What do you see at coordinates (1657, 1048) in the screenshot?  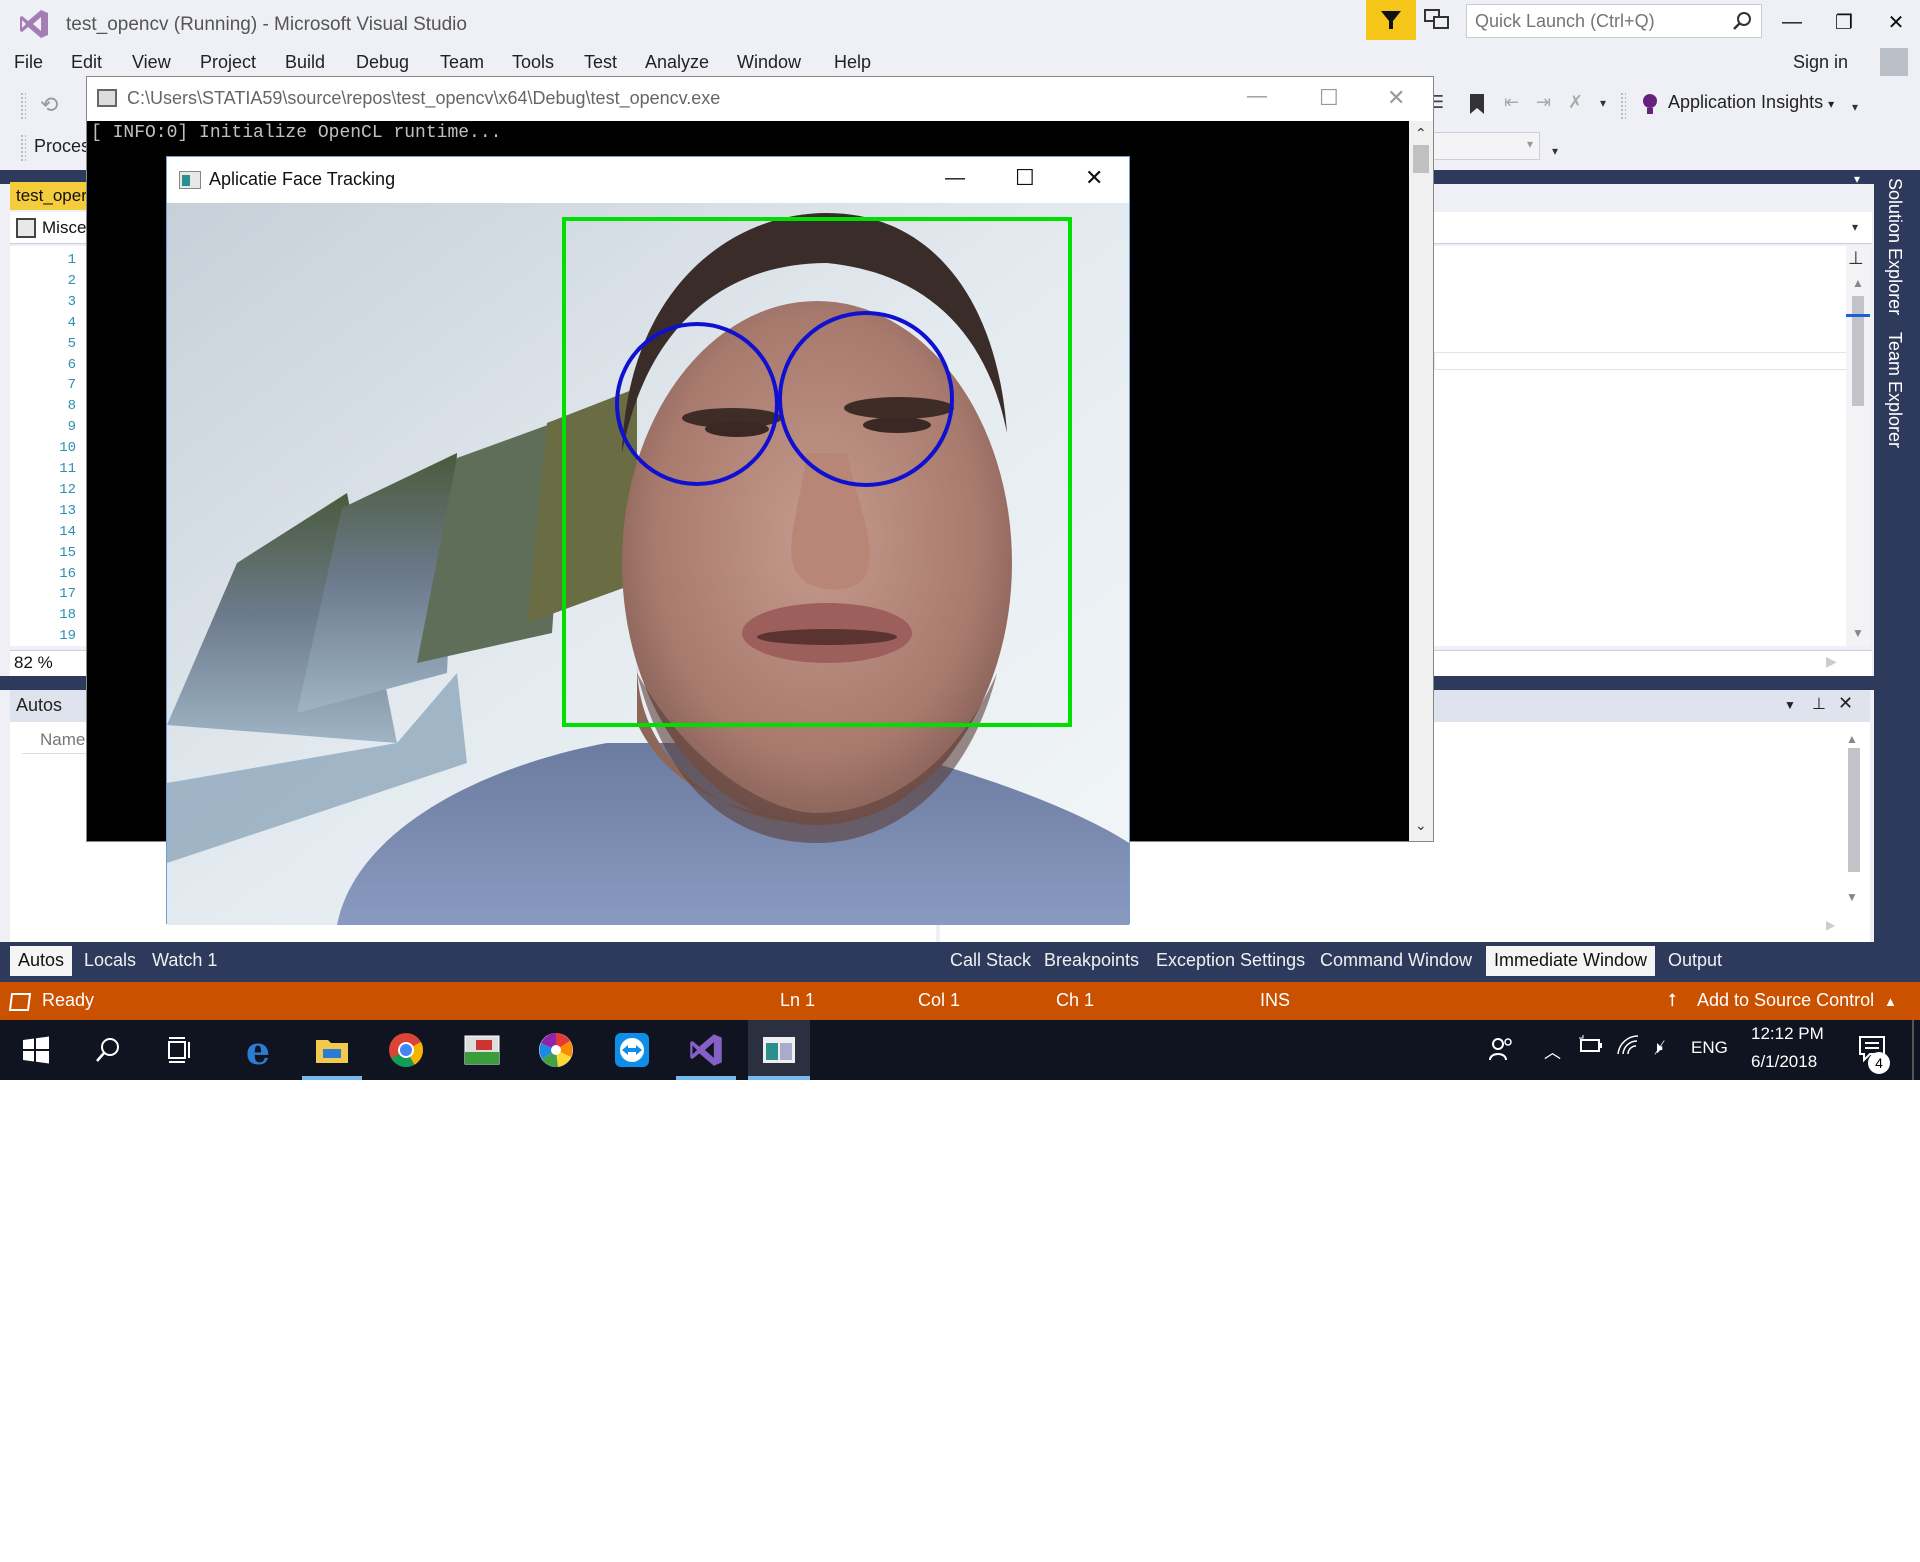 I see `volume-muted-icon: 🕨̸` at bounding box center [1657, 1048].